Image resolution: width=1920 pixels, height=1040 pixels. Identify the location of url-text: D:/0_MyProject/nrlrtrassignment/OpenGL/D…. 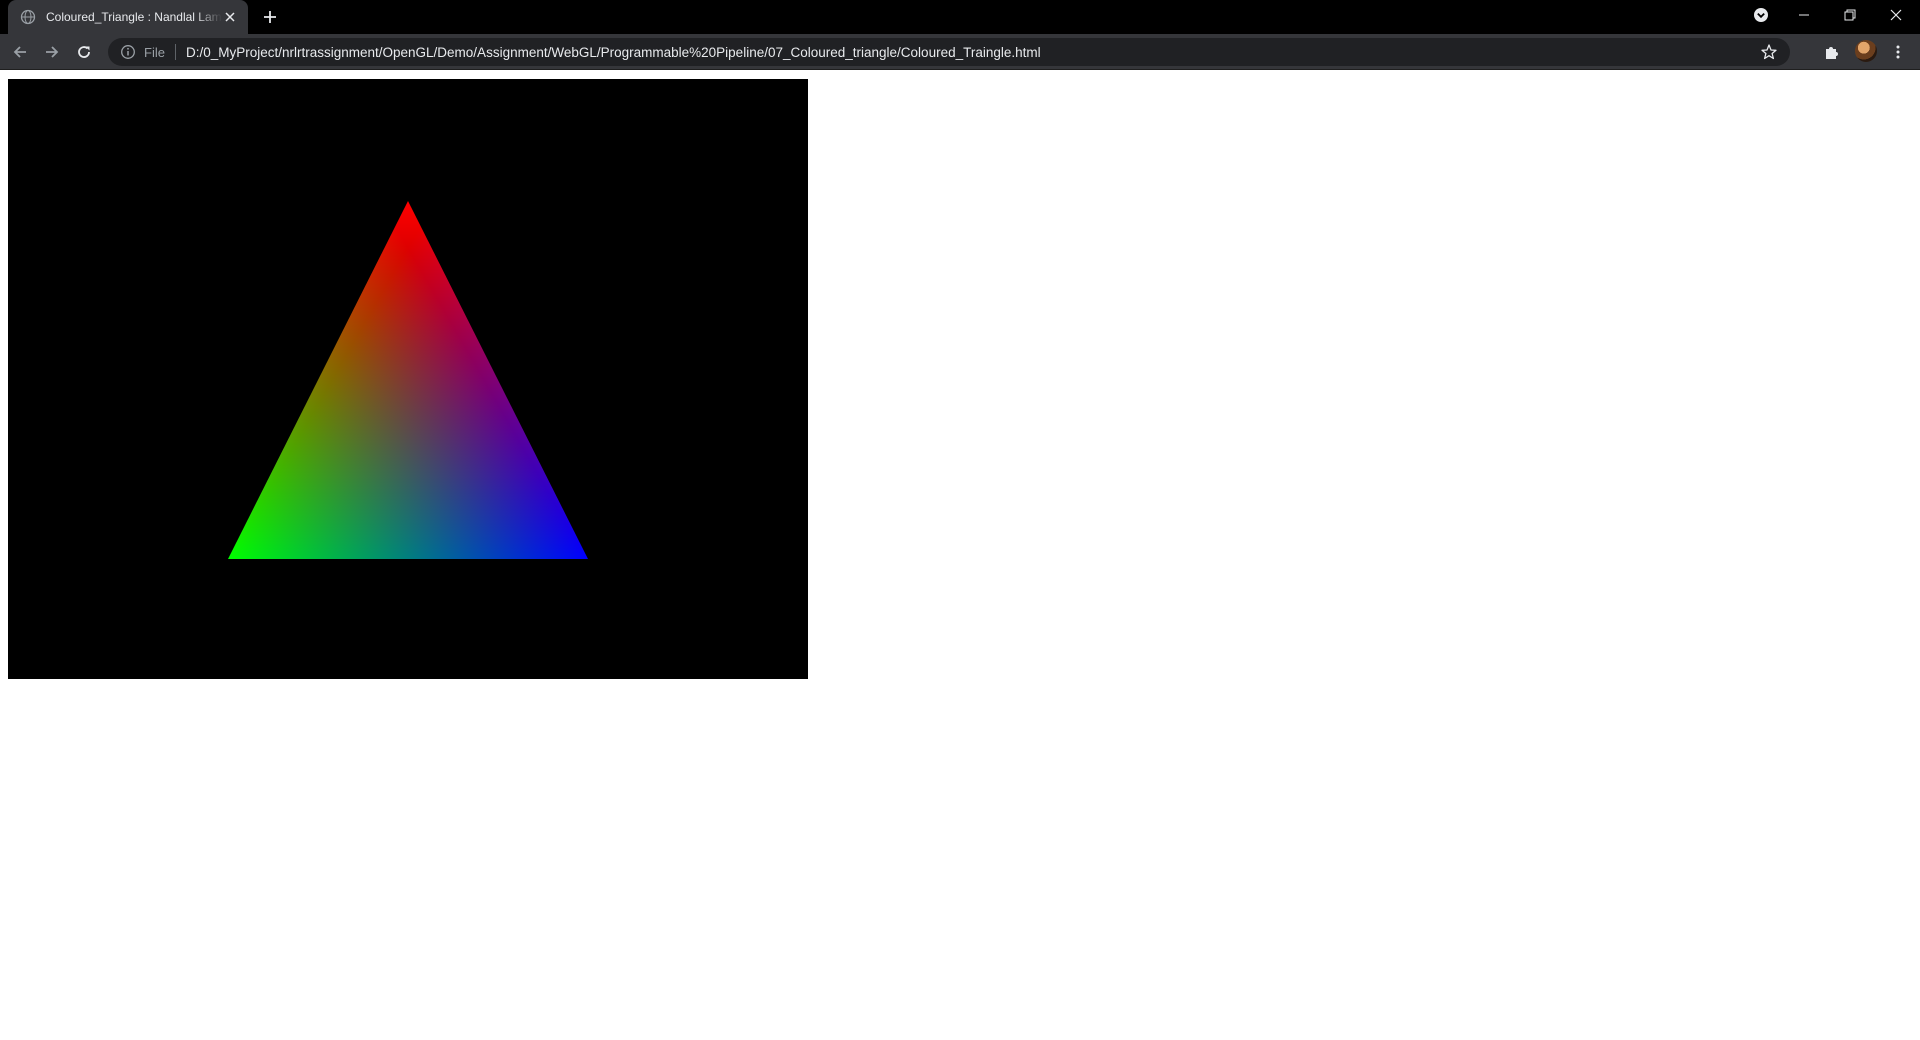
(973, 52).